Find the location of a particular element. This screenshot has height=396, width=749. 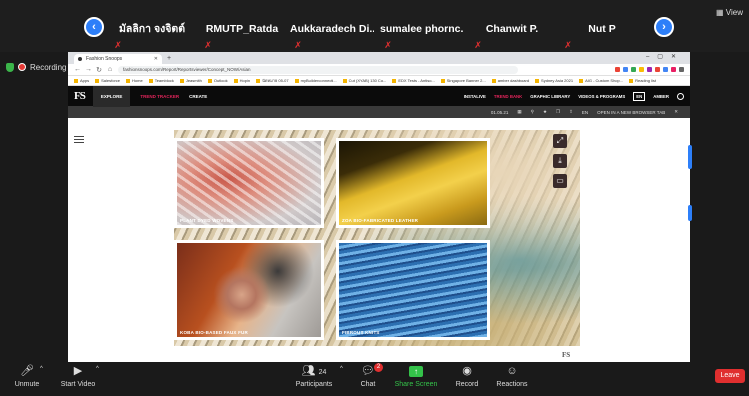

site-logo: FS is located at coordinates (80, 96).